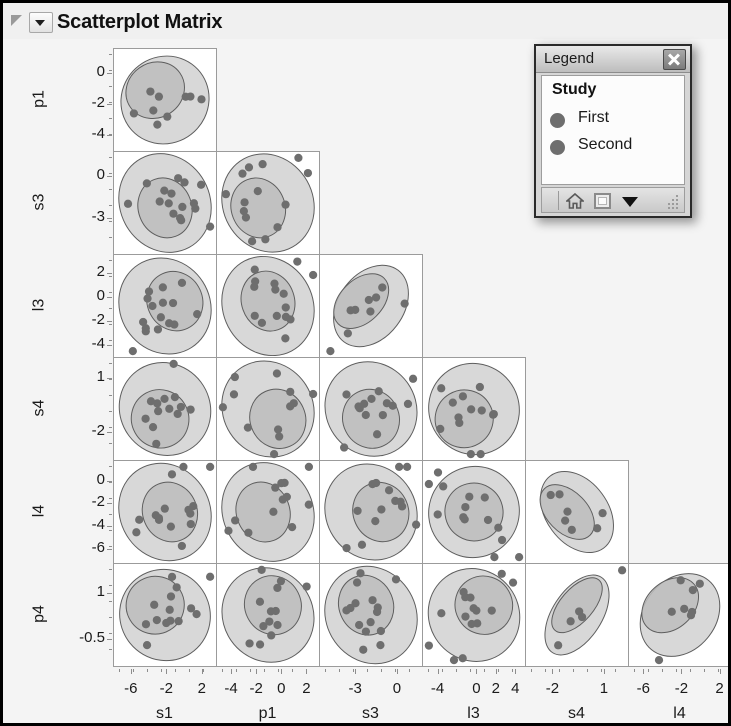 This screenshot has width=731, height=726. I want to click on legend-titlebar: Legend, so click(613, 59).